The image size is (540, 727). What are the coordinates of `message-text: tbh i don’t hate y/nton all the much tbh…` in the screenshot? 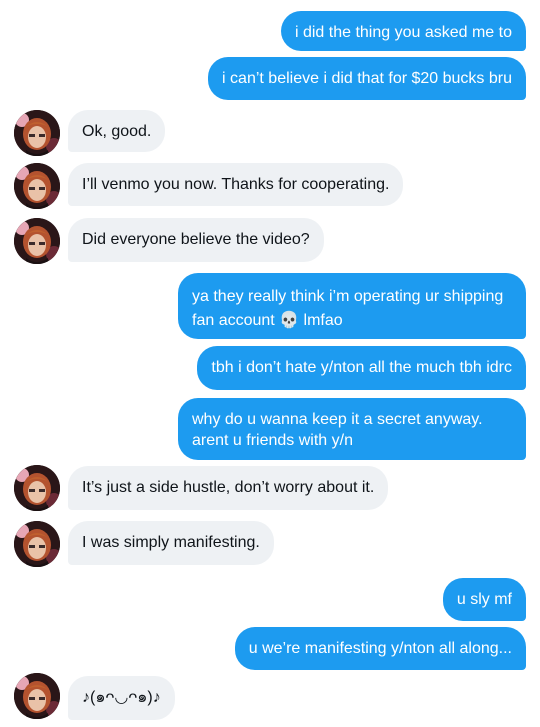 It's located at (361, 367).